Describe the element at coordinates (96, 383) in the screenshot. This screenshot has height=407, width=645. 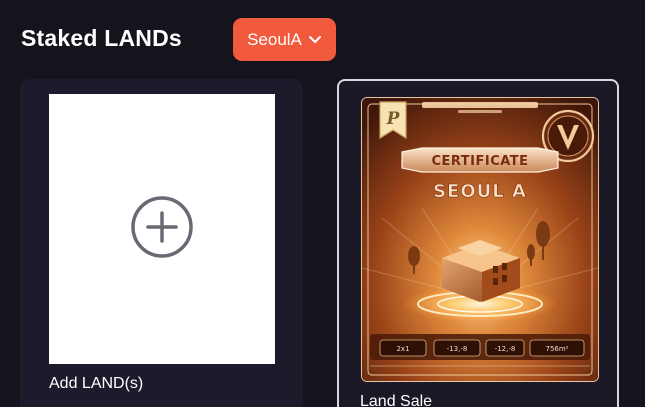
I see `add-land-label: Add LAND(s)` at that location.